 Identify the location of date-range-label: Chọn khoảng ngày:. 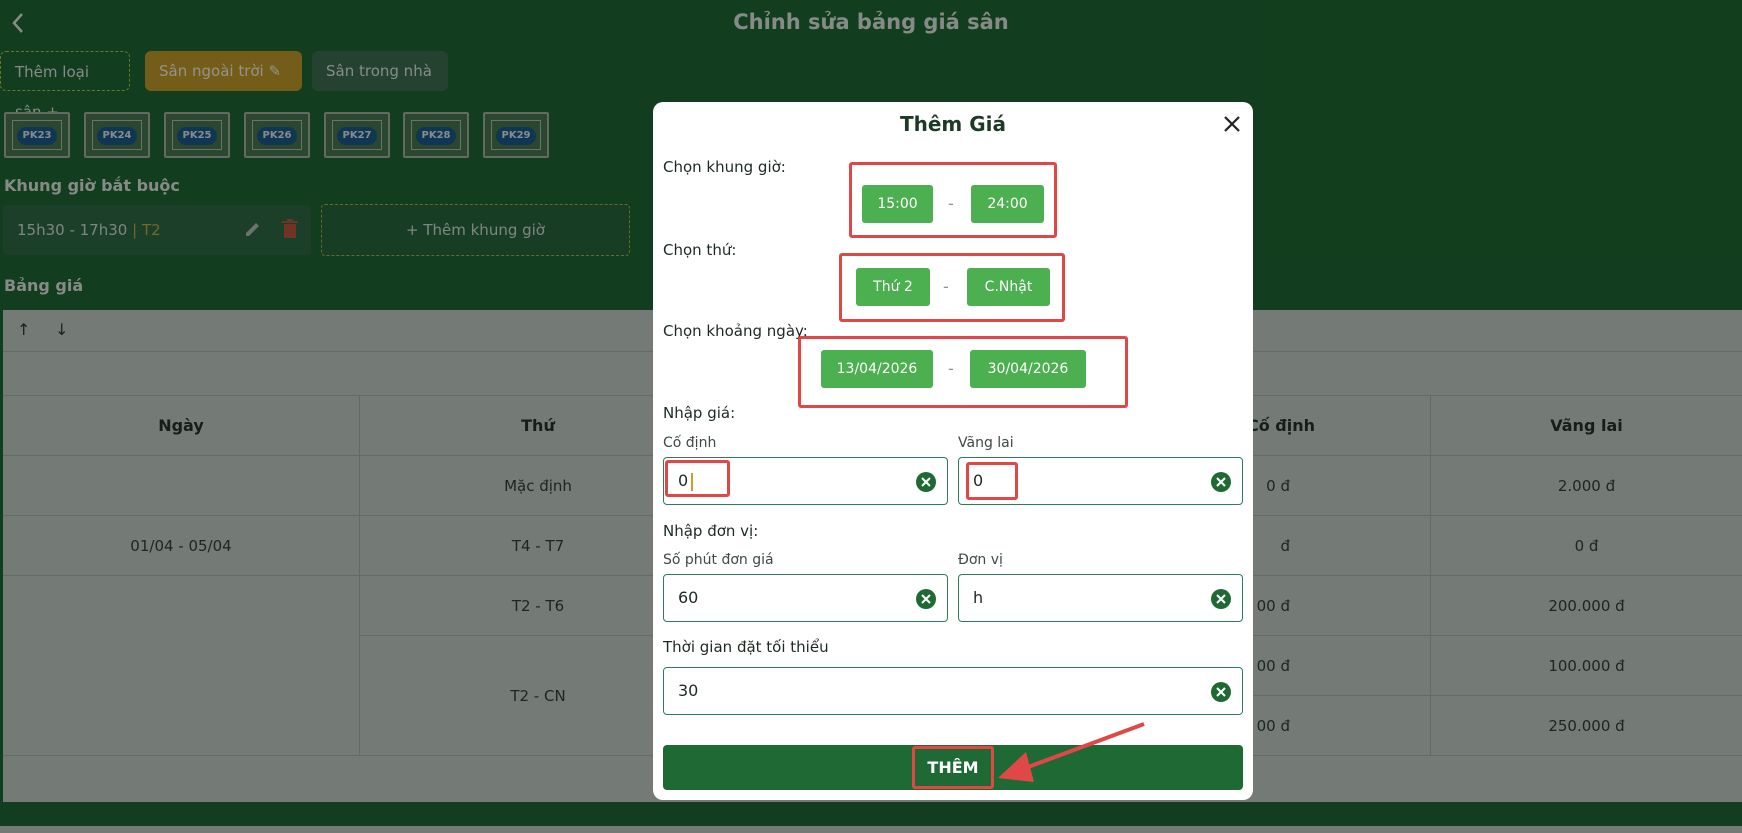
(735, 331).